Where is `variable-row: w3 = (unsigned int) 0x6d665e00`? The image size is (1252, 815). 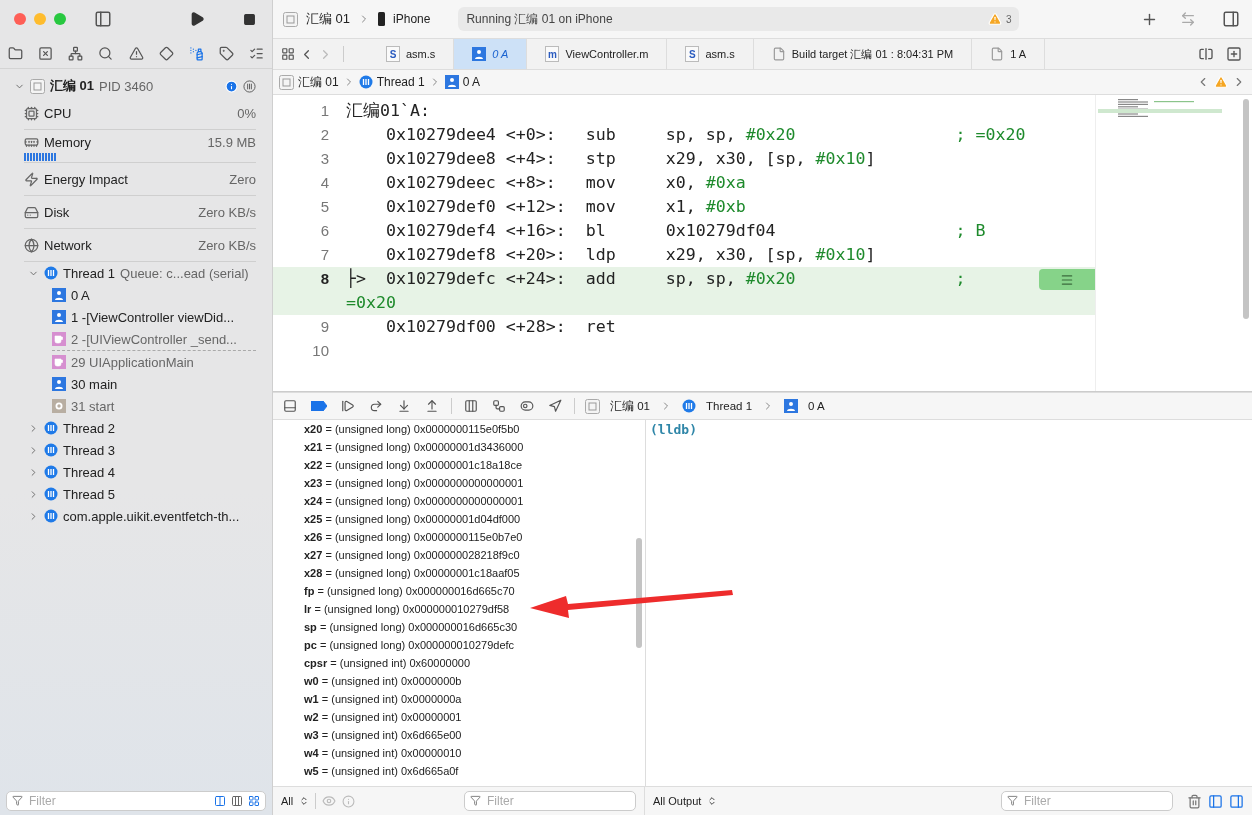 variable-row: w3 = (unsigned int) 0x6d665e00 is located at coordinates (383, 735).